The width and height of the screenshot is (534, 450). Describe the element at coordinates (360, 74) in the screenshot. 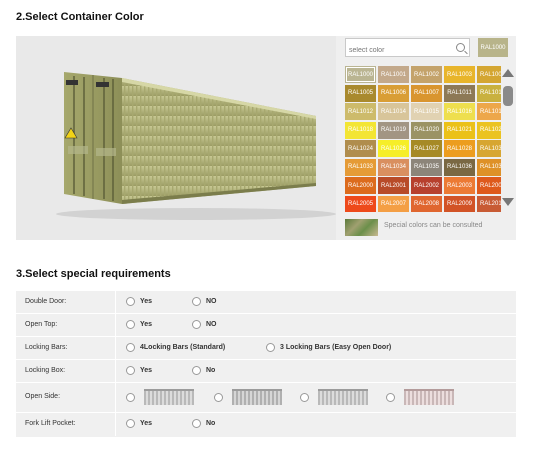

I see `color-swatch: RAL1000` at that location.